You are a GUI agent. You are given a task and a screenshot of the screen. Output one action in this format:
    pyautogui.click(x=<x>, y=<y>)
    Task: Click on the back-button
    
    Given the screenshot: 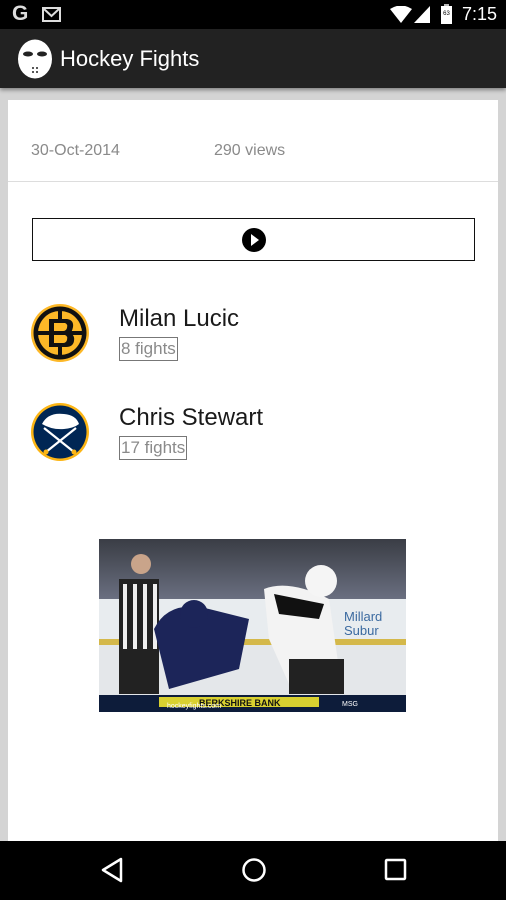 What is the action you would take?
    pyautogui.click(x=112, y=872)
    